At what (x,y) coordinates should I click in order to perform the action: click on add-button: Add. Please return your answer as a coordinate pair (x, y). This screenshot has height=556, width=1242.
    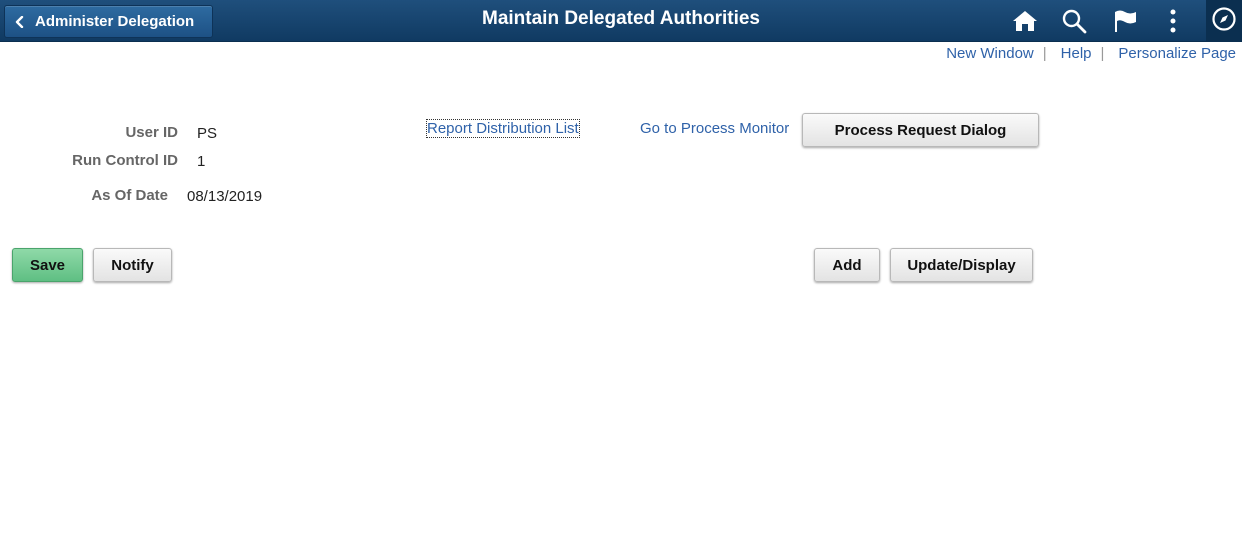
    Looking at the image, I should click on (847, 265).